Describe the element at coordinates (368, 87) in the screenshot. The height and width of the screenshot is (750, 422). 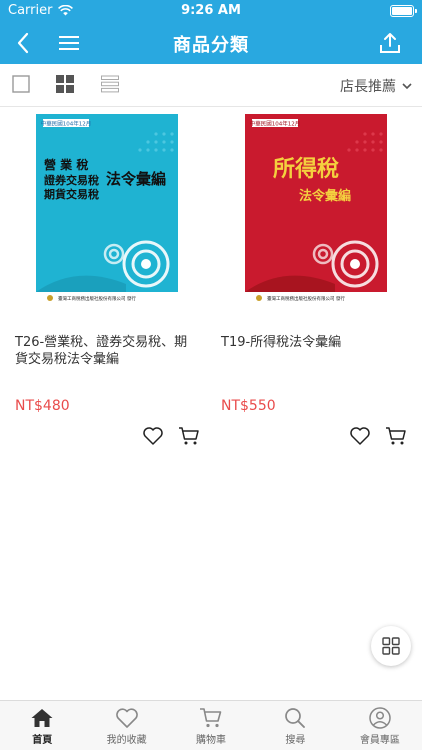
I see `sort-label: 店長推薦` at that location.